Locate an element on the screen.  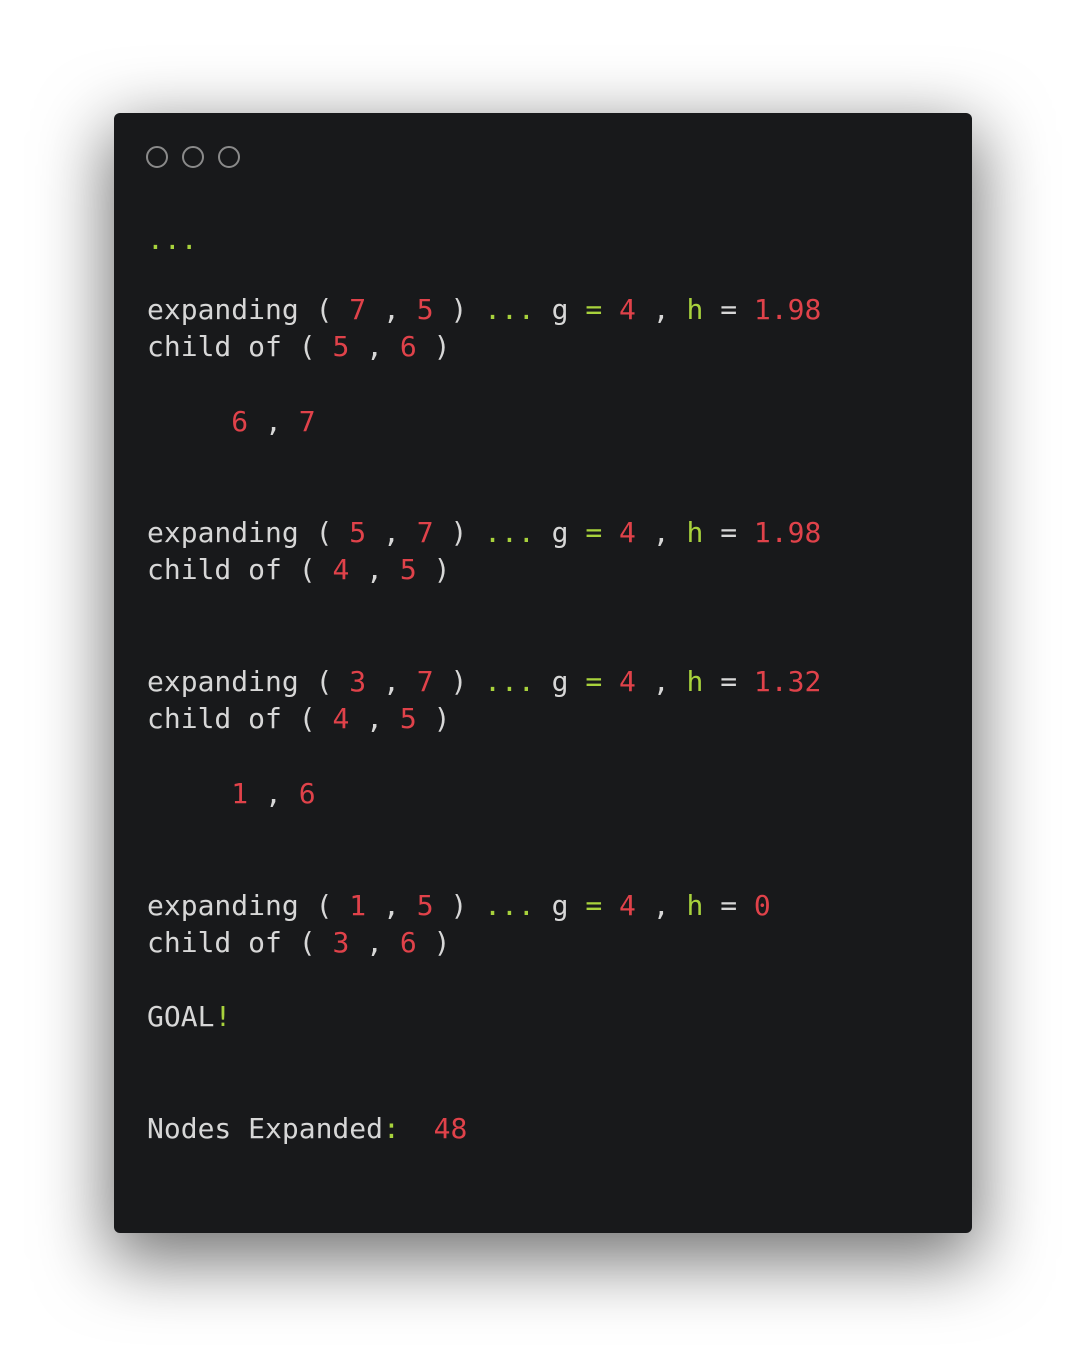
goal-line: GOAL! is located at coordinates (189, 1017).